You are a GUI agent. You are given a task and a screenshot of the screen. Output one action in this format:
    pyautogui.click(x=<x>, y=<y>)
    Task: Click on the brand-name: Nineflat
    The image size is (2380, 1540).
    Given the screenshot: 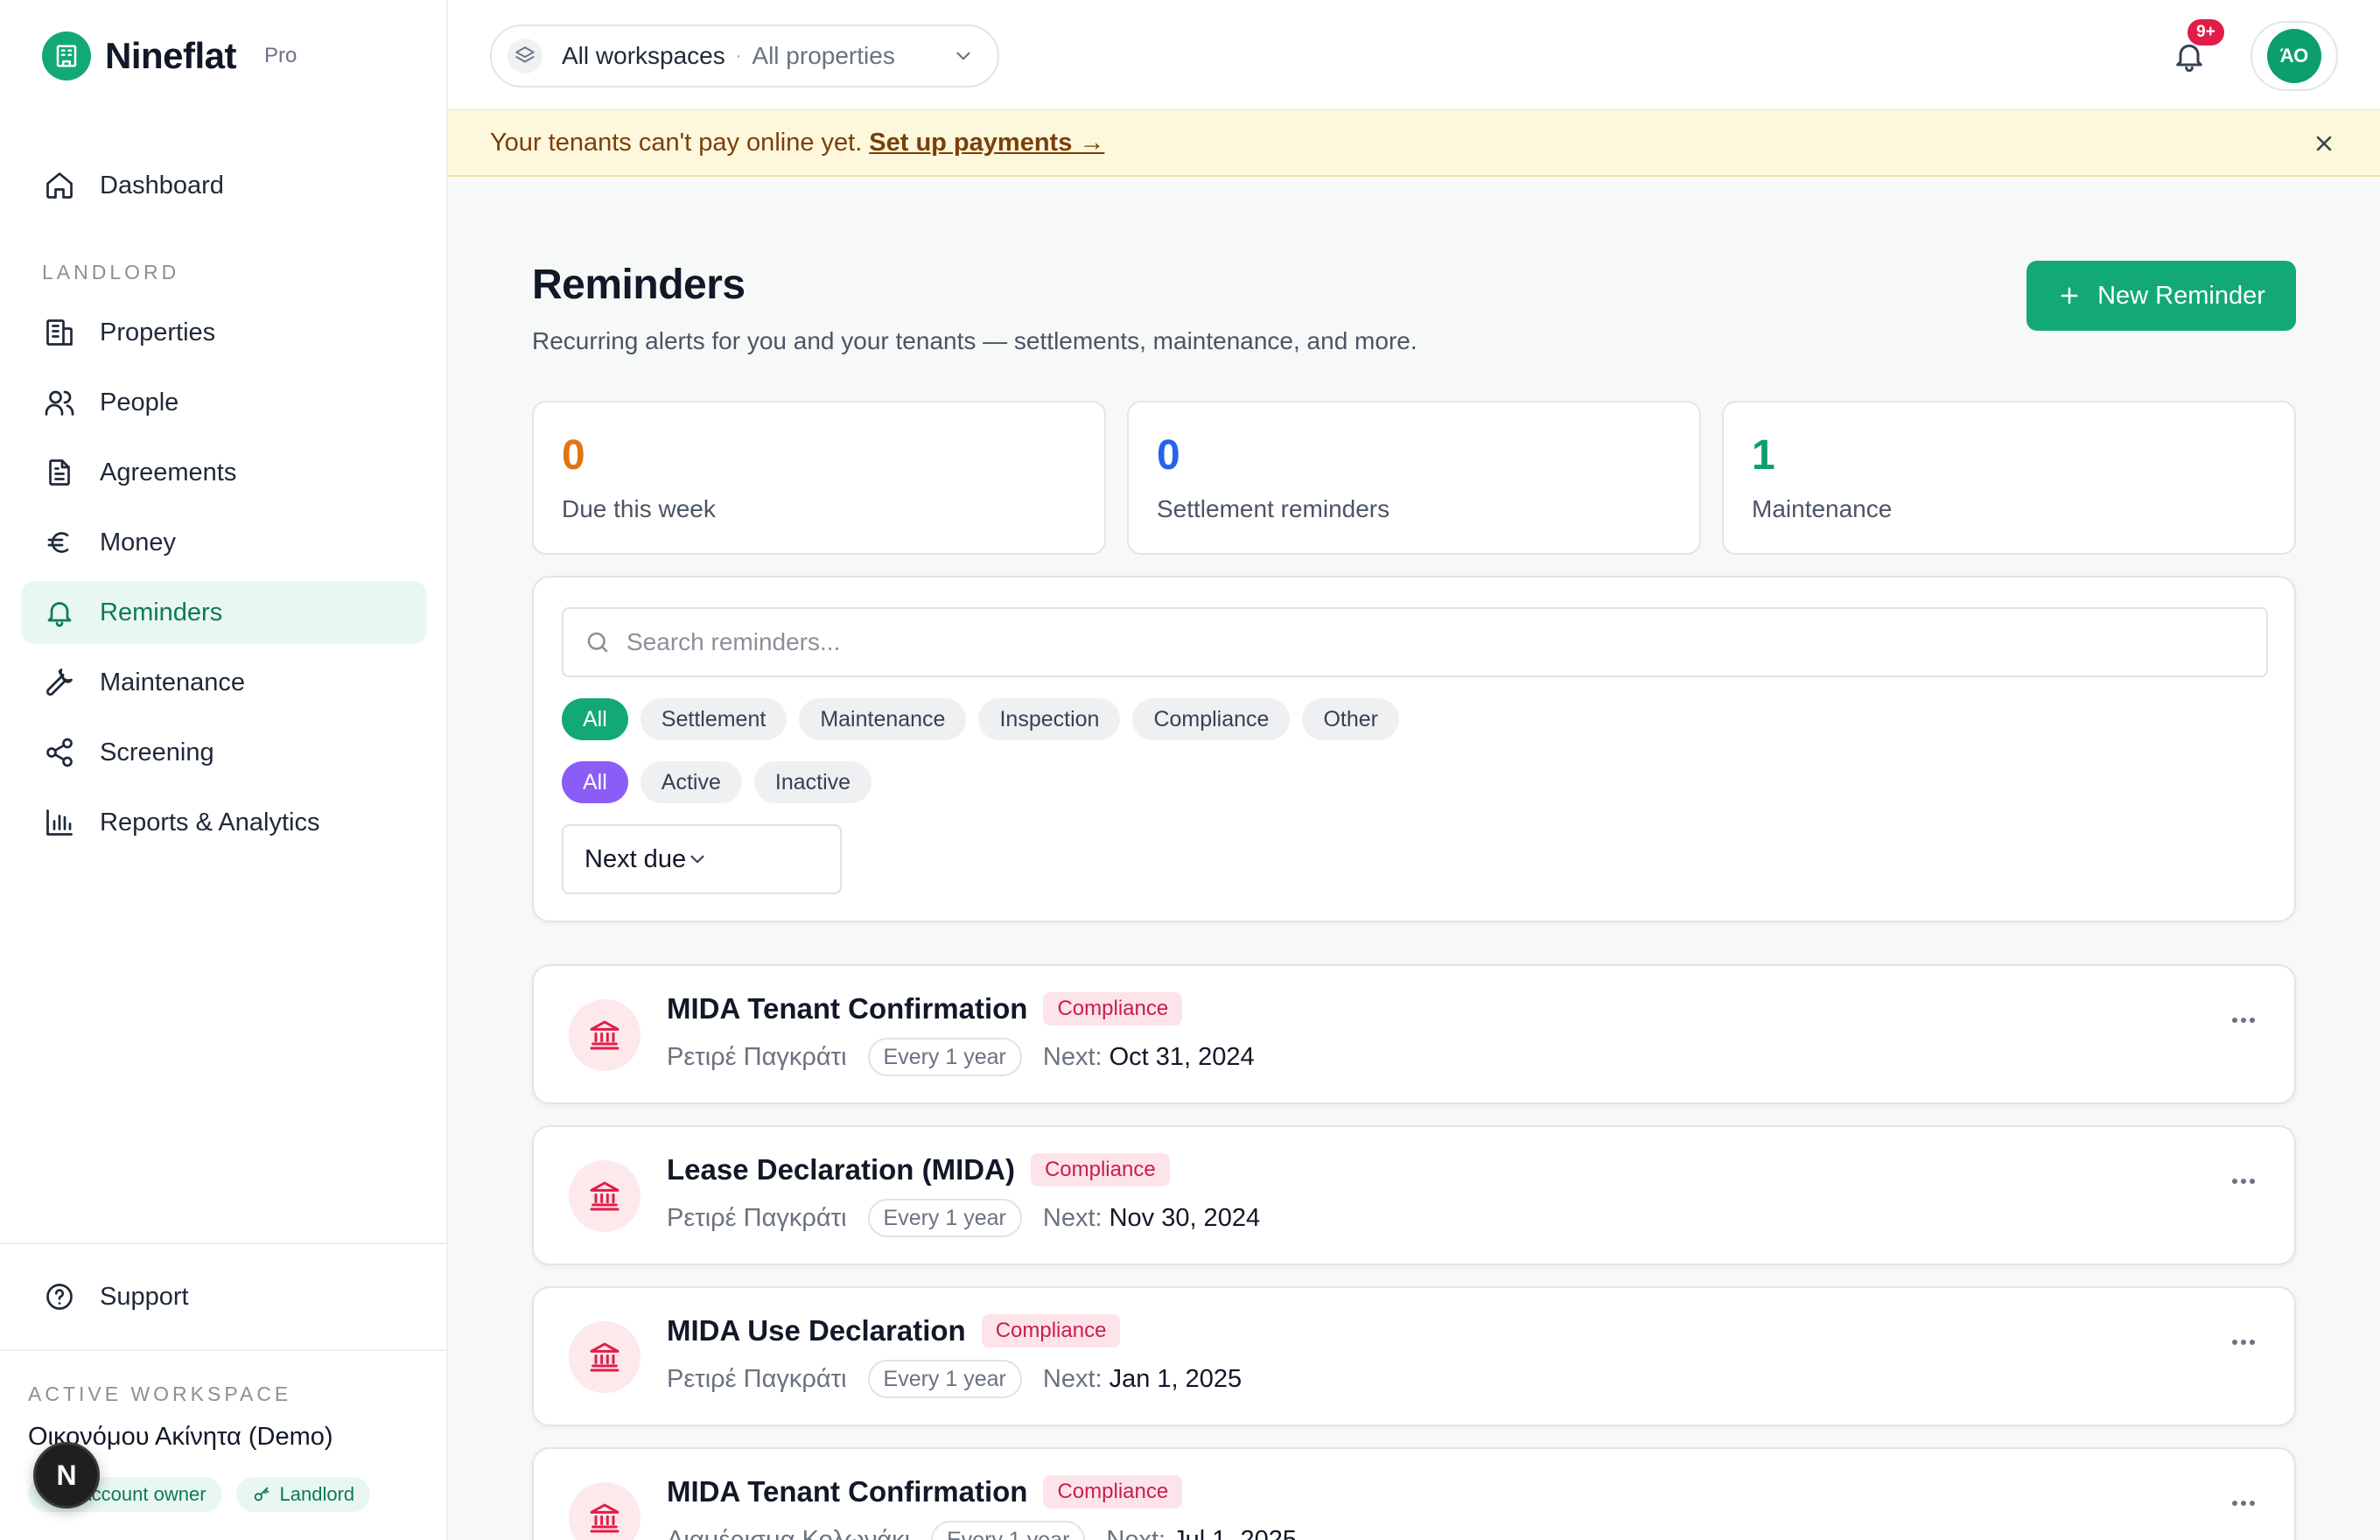 What is the action you would take?
    pyautogui.click(x=171, y=55)
    